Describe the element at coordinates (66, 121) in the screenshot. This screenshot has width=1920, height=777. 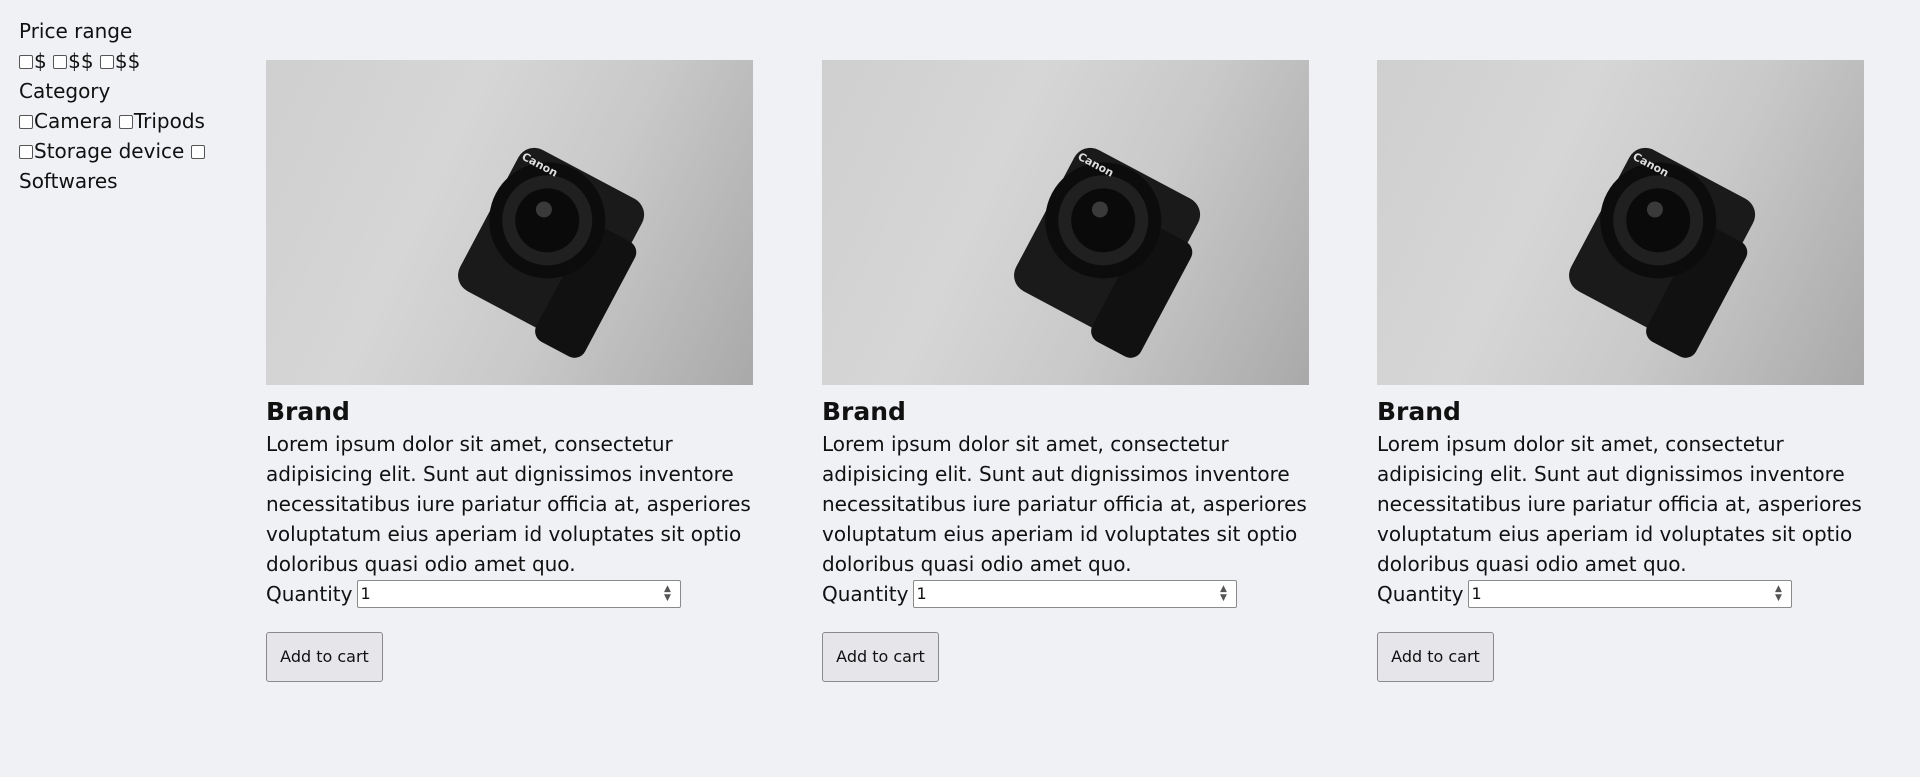
I see `category-option-camera: Camera` at that location.